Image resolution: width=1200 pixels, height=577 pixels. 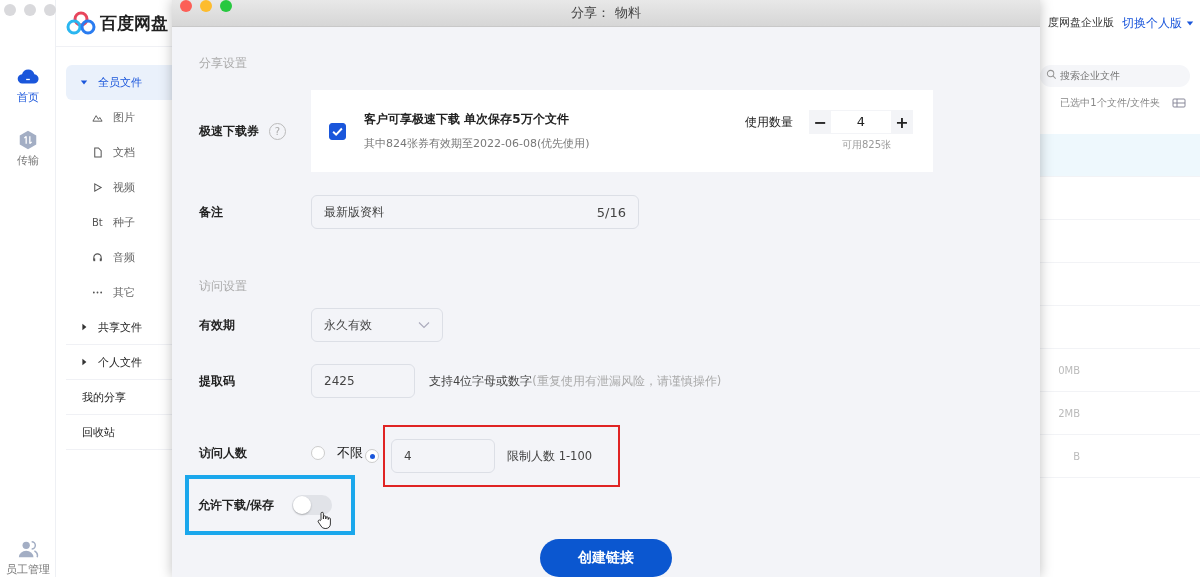 I want to click on increment-button: +, so click(x=902, y=122).